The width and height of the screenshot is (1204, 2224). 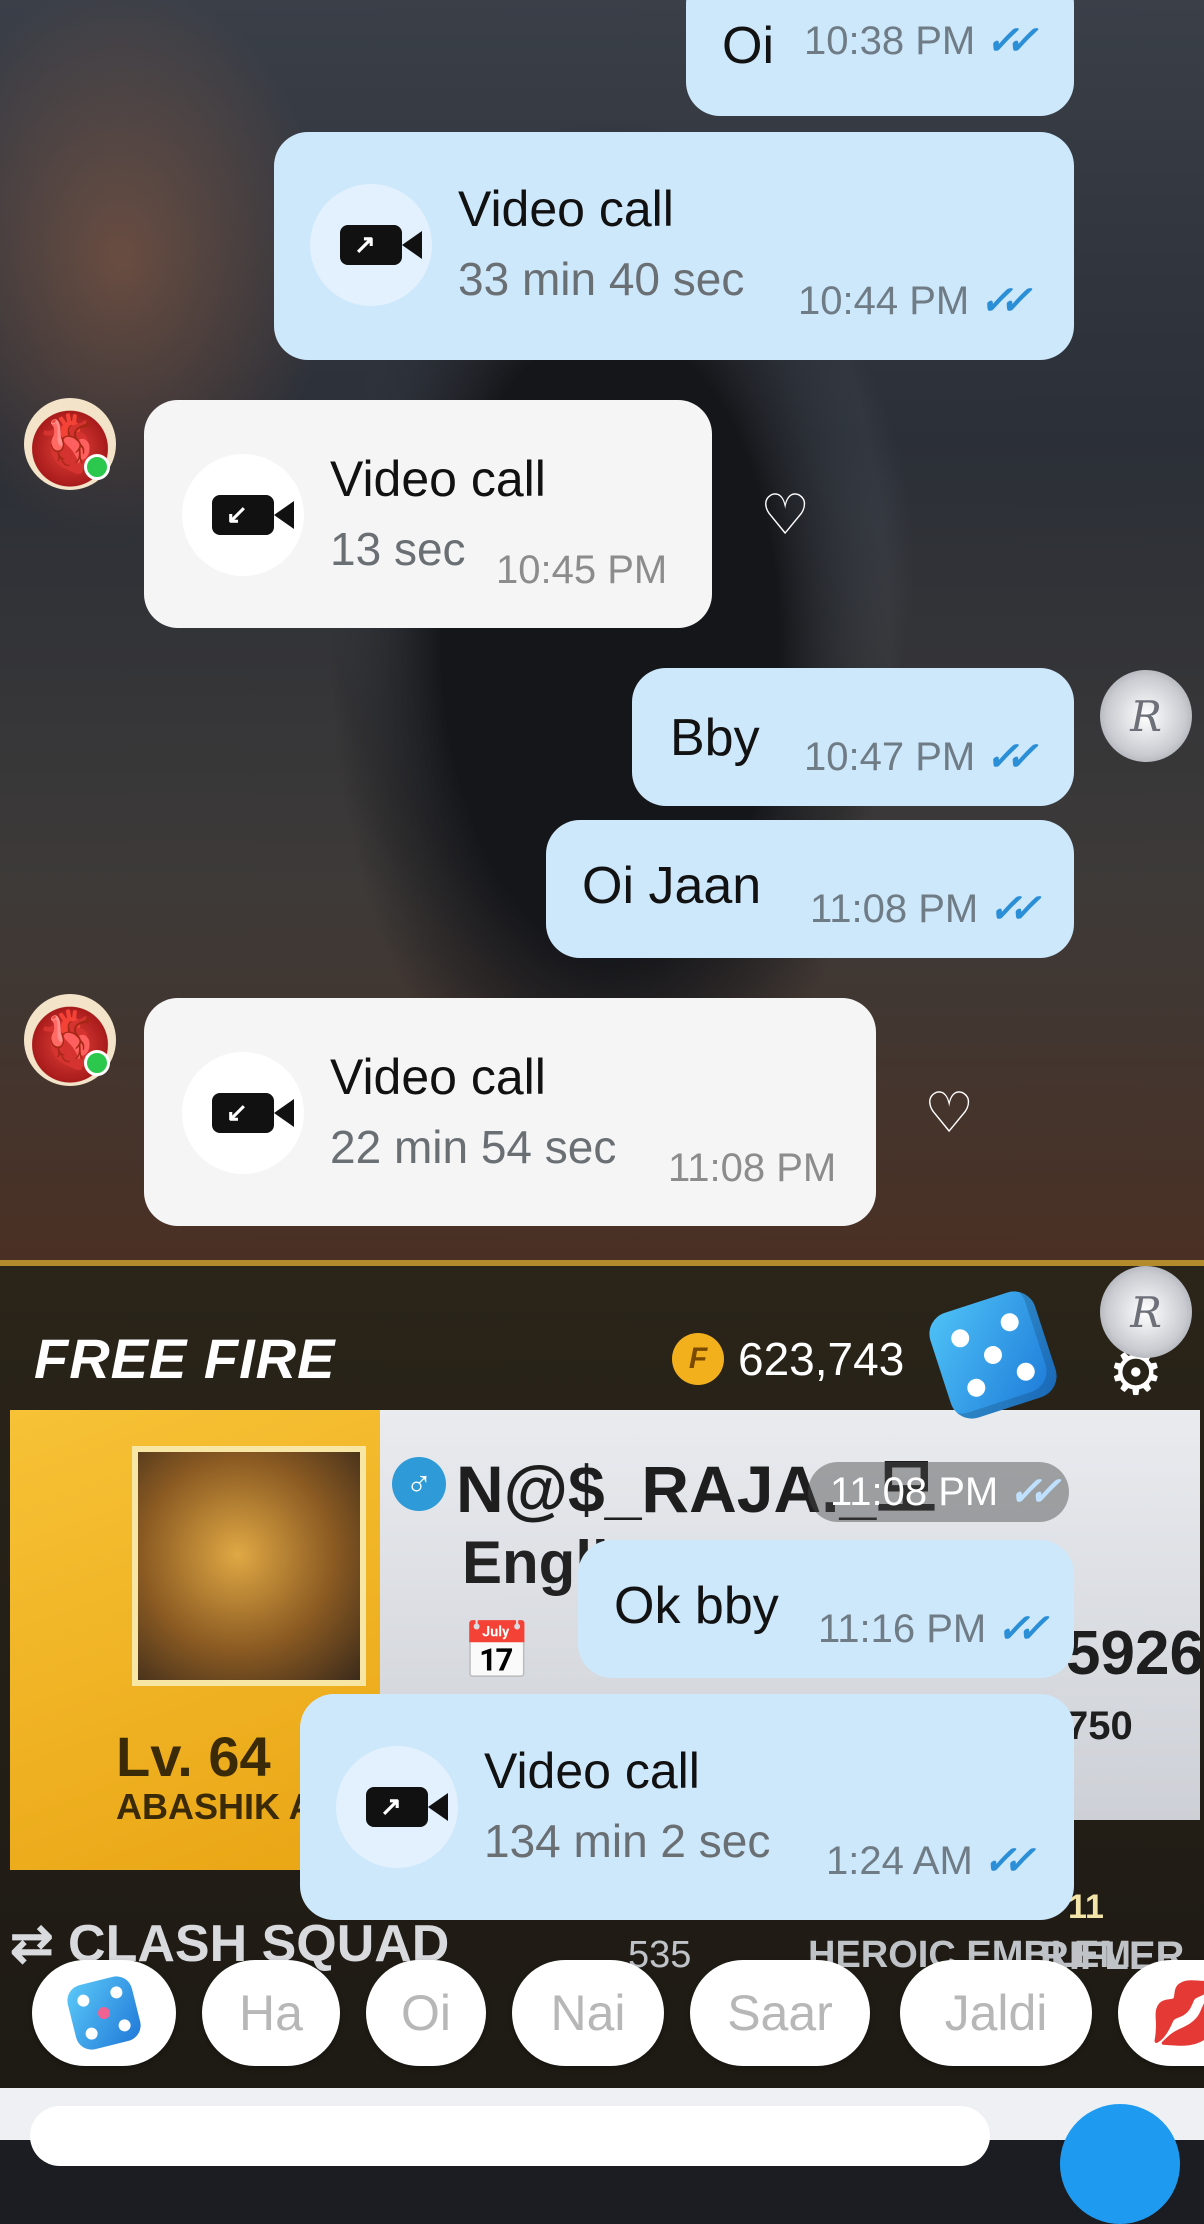 What do you see at coordinates (698, 1359) in the screenshot?
I see `coin-icon: F` at bounding box center [698, 1359].